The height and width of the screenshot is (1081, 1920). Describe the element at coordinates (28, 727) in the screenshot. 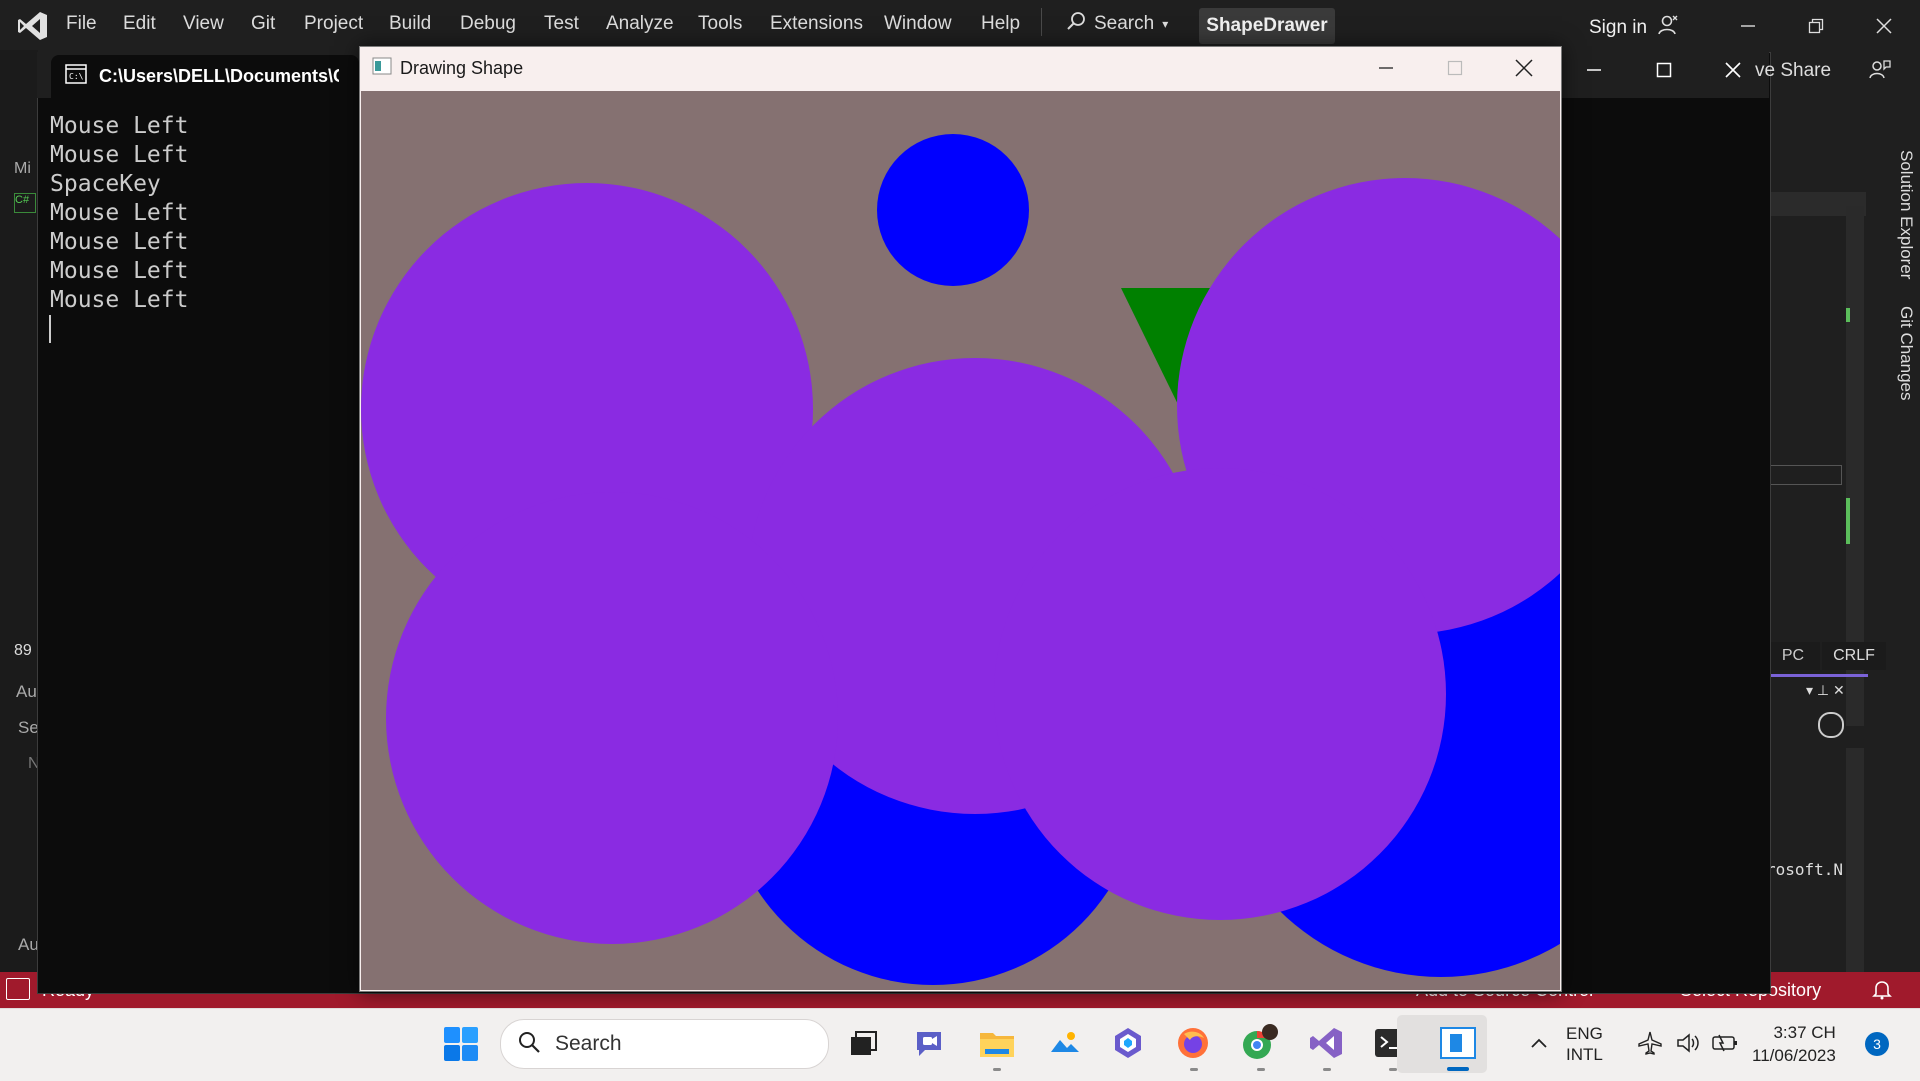

I see `vs-fragment-se: Se` at that location.